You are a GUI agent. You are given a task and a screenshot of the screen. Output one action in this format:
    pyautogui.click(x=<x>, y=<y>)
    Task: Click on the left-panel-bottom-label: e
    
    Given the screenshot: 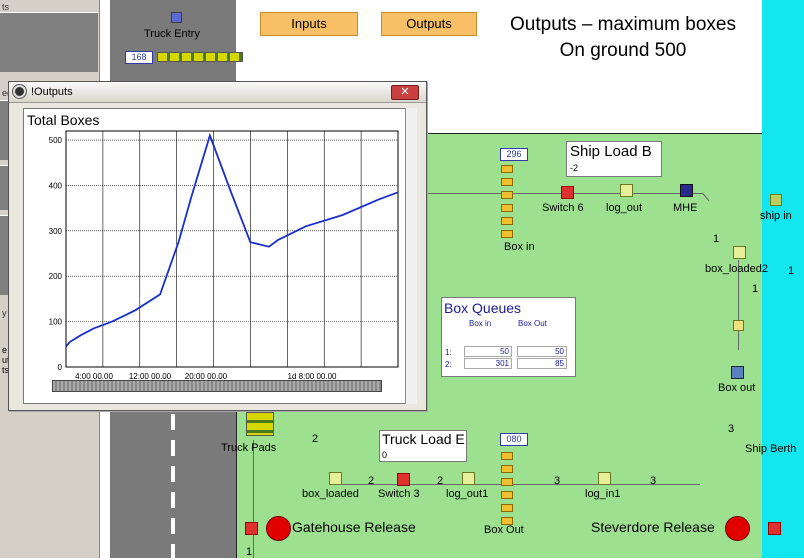 What is the action you would take?
    pyautogui.click(x=5, y=350)
    